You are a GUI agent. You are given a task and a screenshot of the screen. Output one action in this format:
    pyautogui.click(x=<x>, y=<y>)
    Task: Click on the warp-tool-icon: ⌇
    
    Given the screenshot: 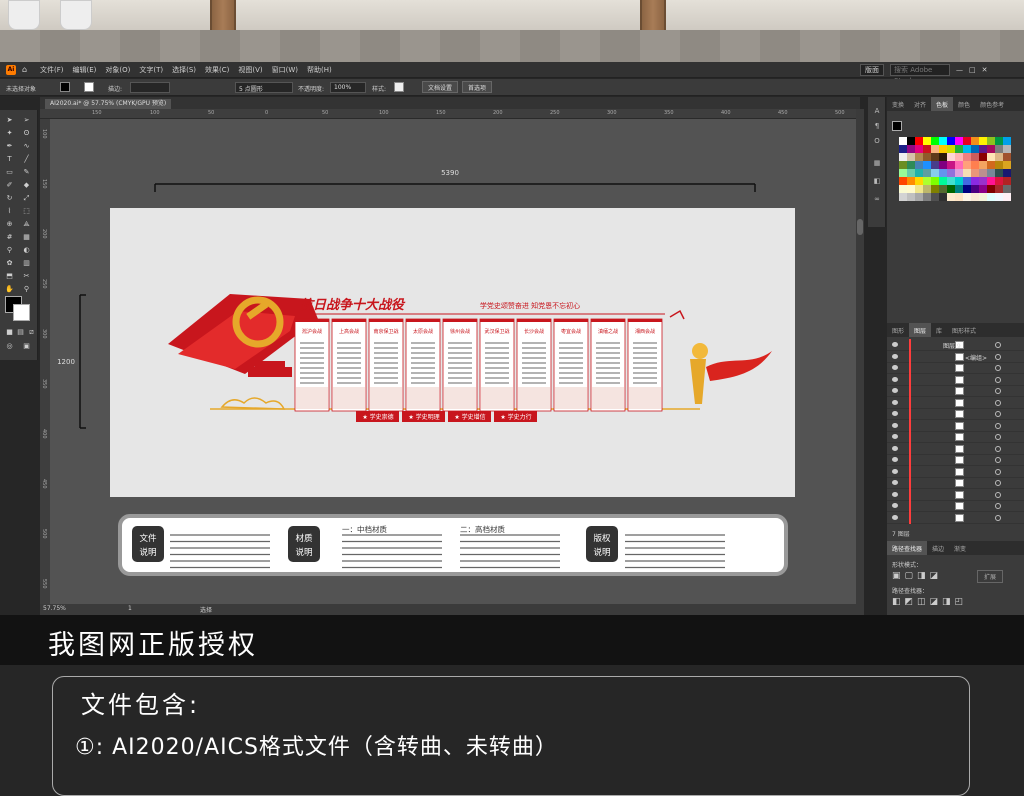 What is the action you would take?
    pyautogui.click(x=9, y=211)
    